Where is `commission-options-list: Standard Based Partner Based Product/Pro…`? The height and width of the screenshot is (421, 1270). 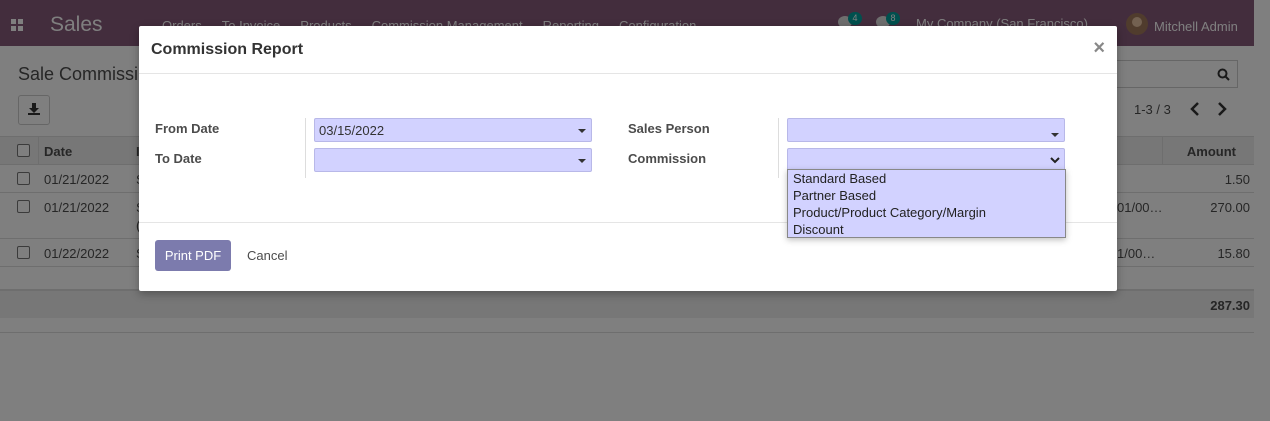 commission-options-list: Standard Based Partner Based Product/Pro… is located at coordinates (926, 203).